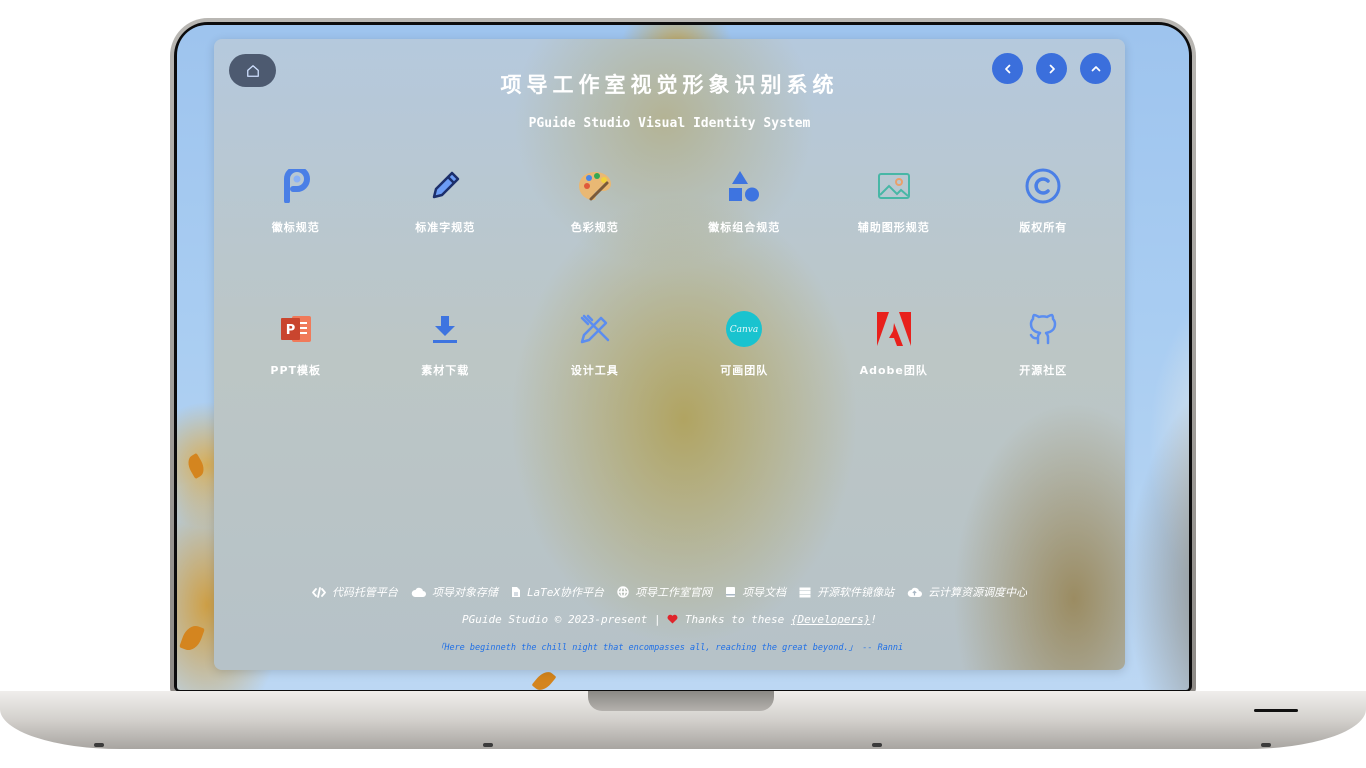 The image size is (1366, 768). What do you see at coordinates (734, 619) in the screenshot?
I see `thanks-text: Thanks to these` at bounding box center [734, 619].